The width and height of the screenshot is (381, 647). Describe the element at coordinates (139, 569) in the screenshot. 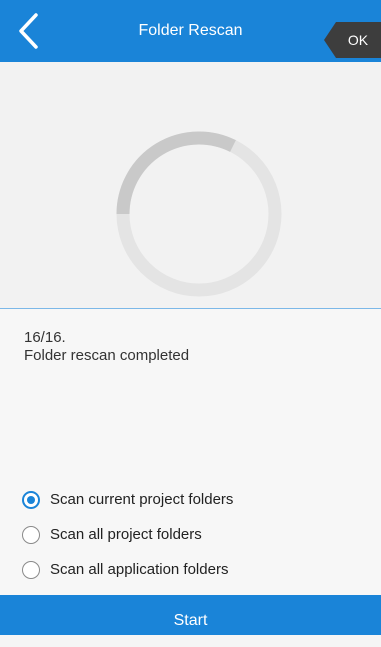

I see `option-label: Scan all application folders` at that location.